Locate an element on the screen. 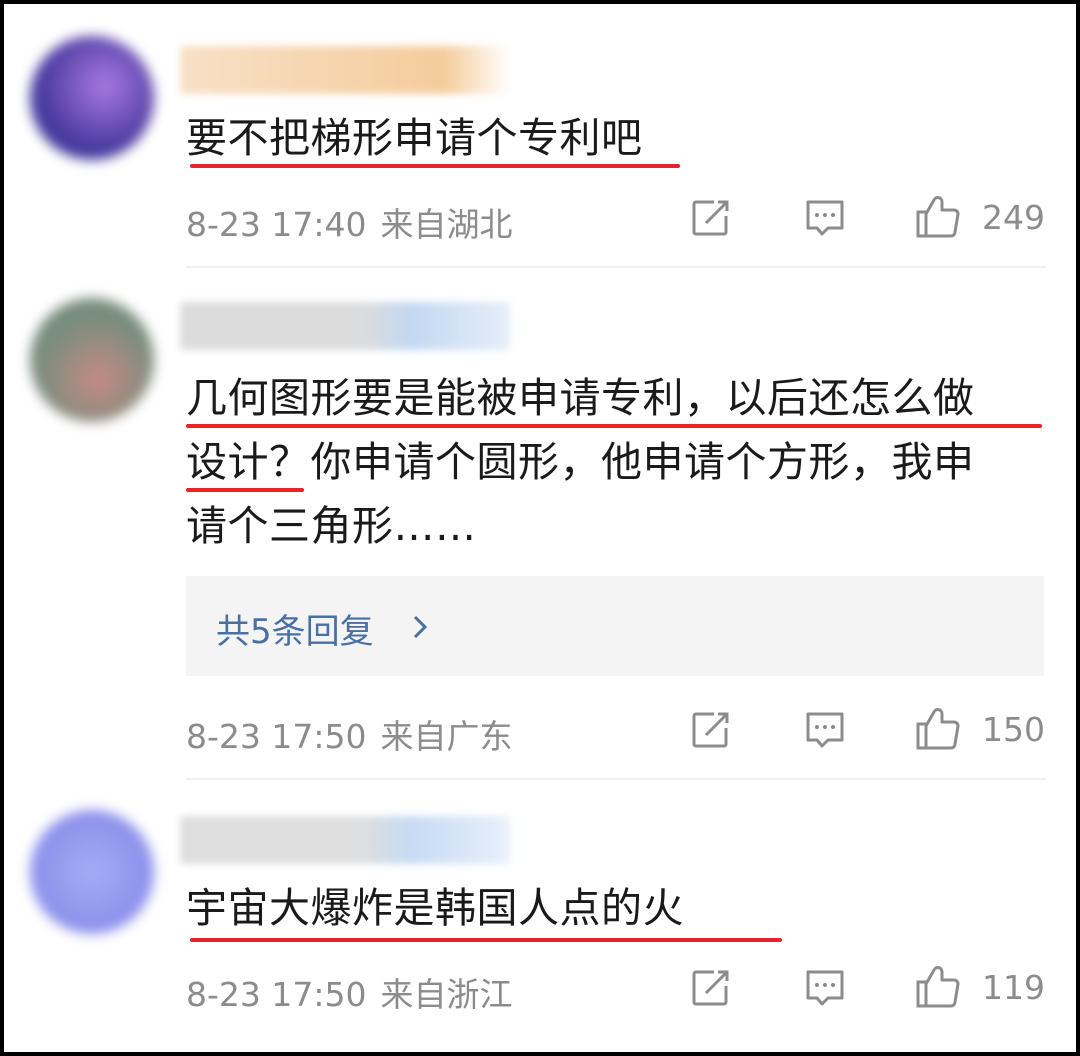 The height and width of the screenshot is (1056, 1080). comment-text-line: 设计？你申请个圆形，他申请个方形，我申 is located at coordinates (580, 462).